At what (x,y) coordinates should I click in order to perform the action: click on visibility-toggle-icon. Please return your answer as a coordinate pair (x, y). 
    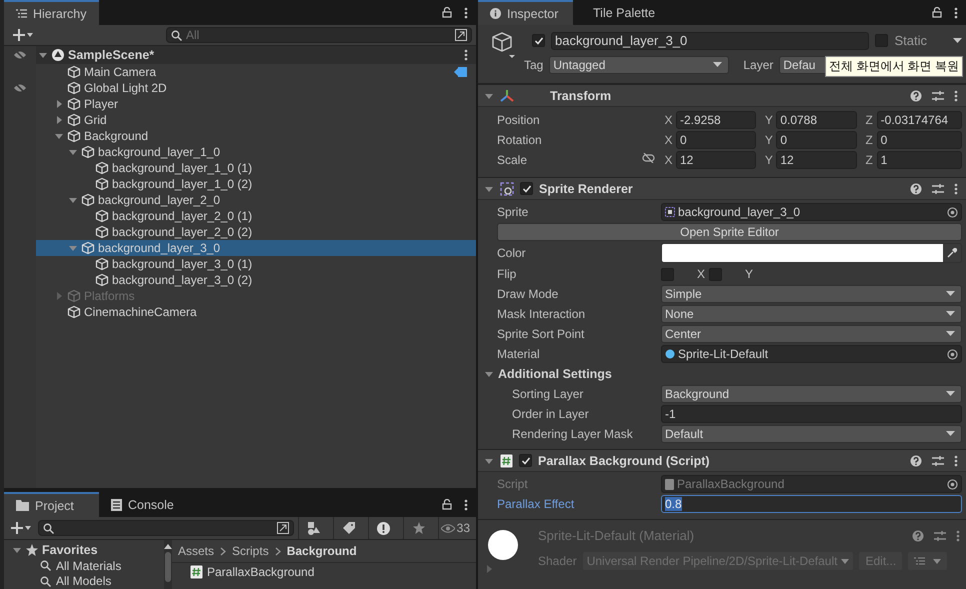
    Looking at the image, I should click on (20, 55).